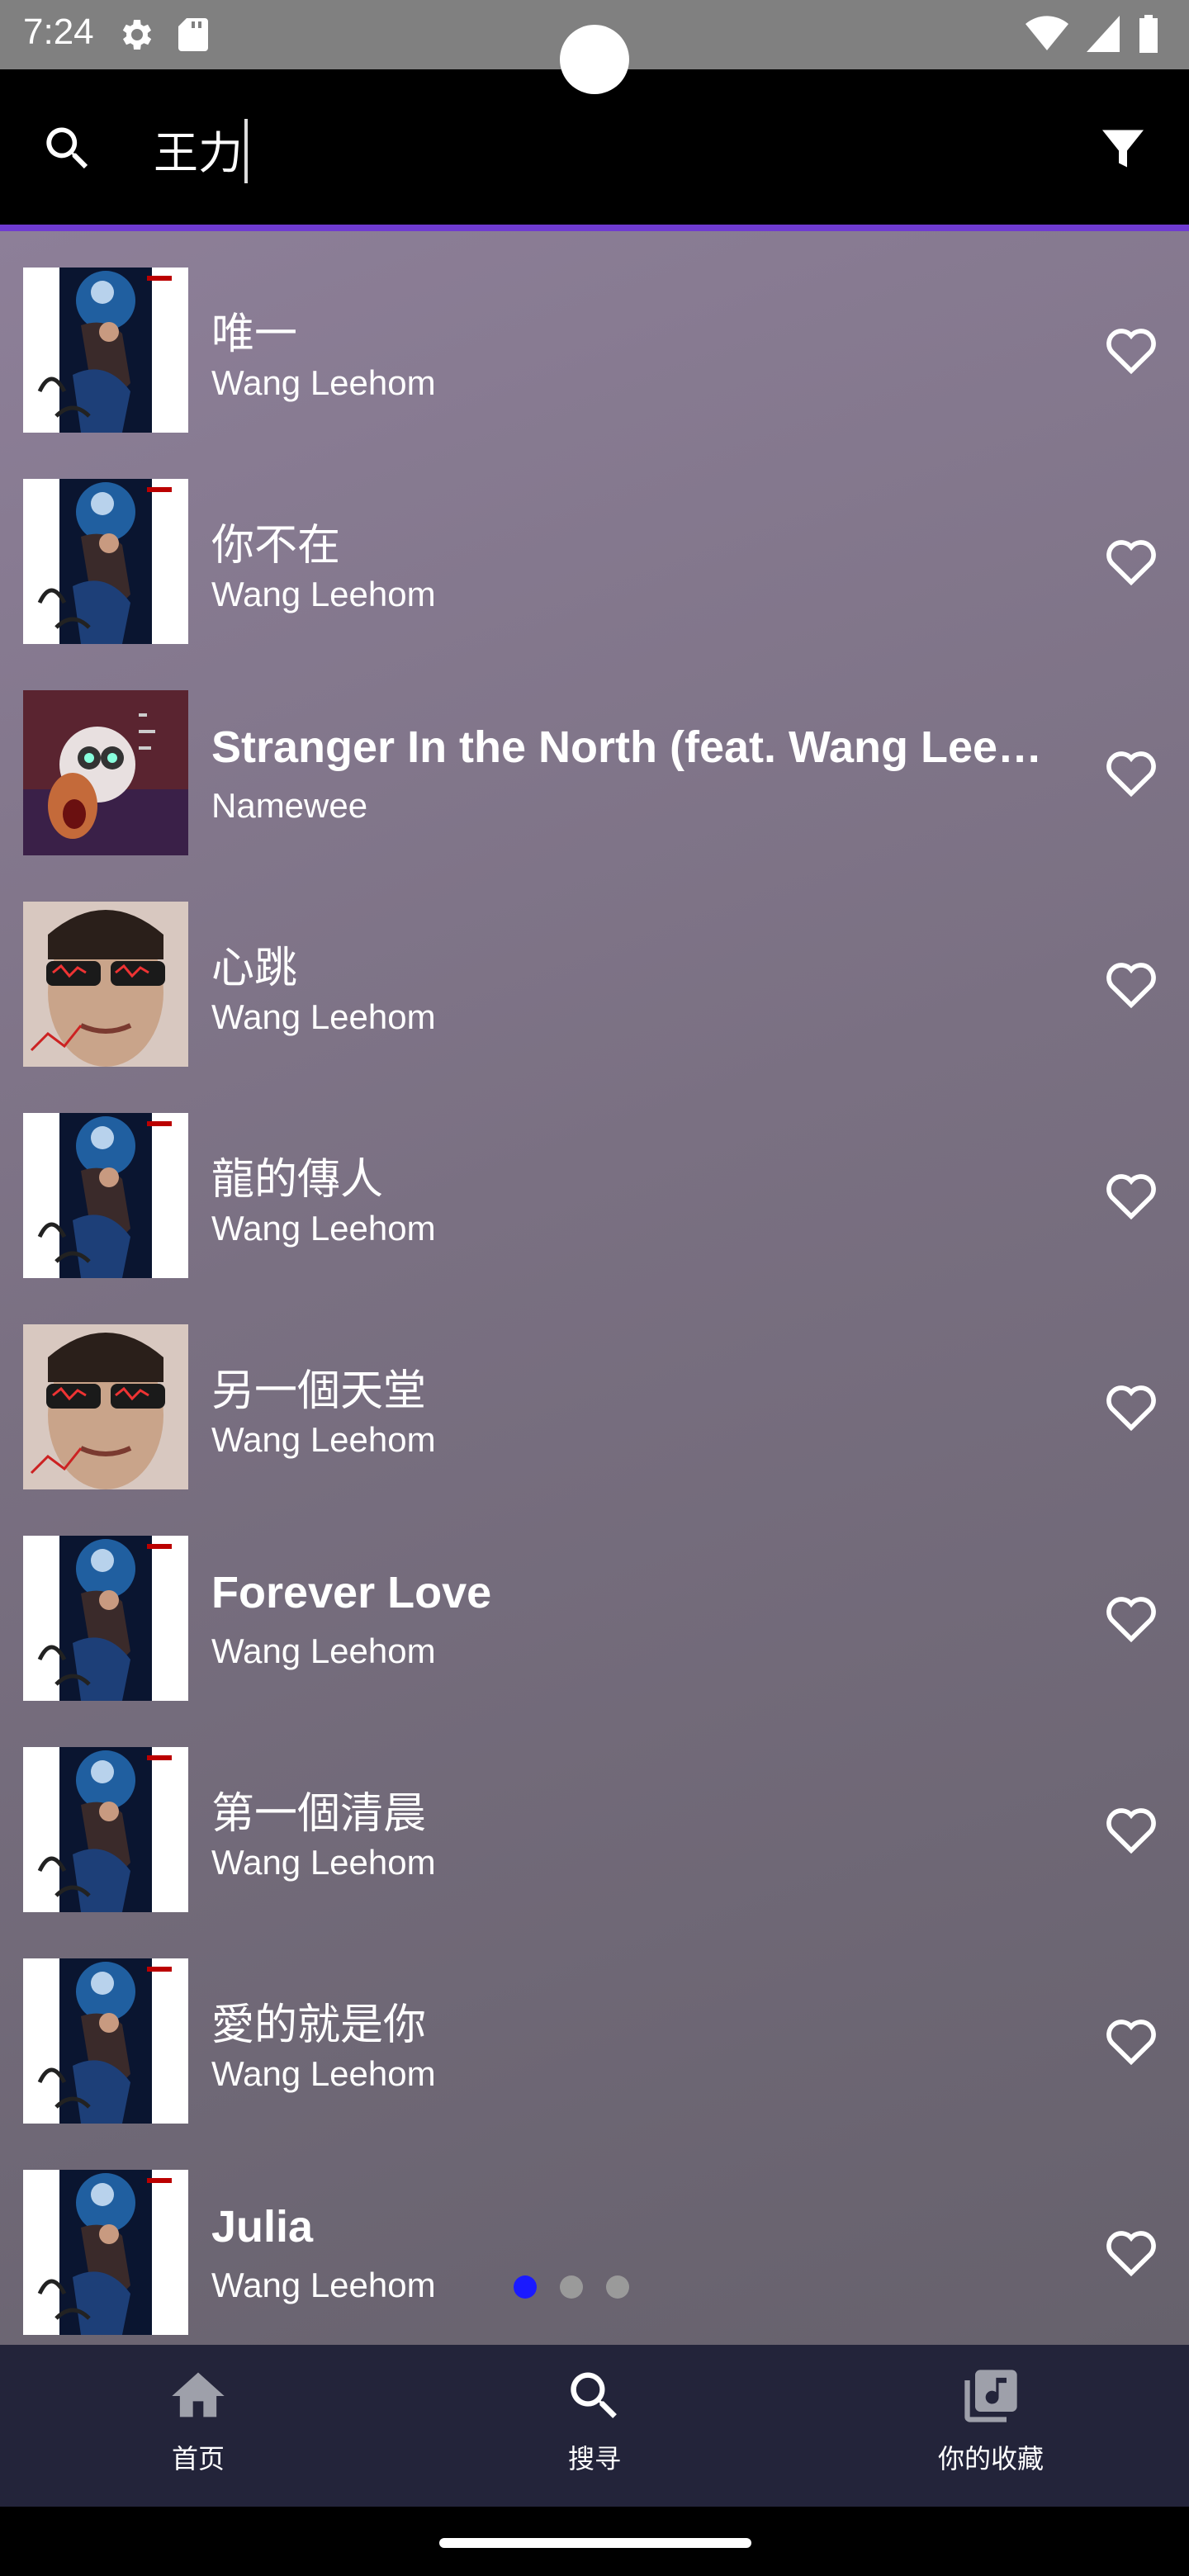 Image resolution: width=1189 pixels, height=2576 pixels. I want to click on song-title: 龍的傳人, so click(297, 1180).